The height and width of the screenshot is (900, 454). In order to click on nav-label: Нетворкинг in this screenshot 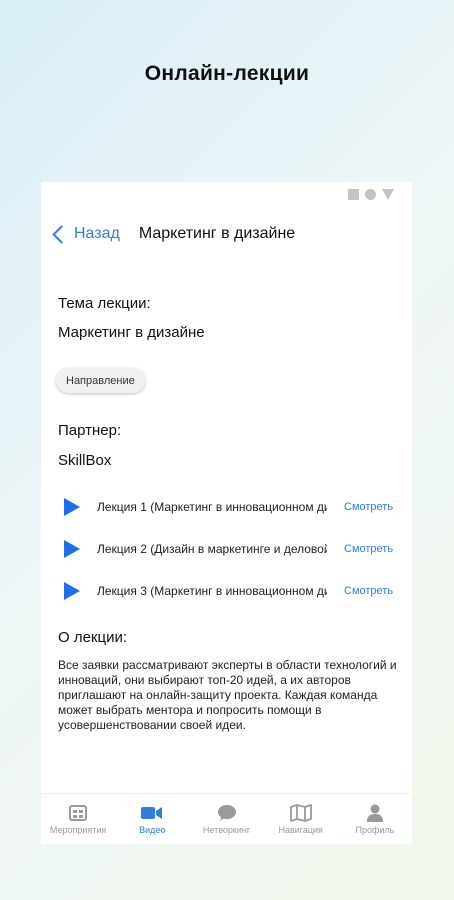, I will do `click(226, 829)`.